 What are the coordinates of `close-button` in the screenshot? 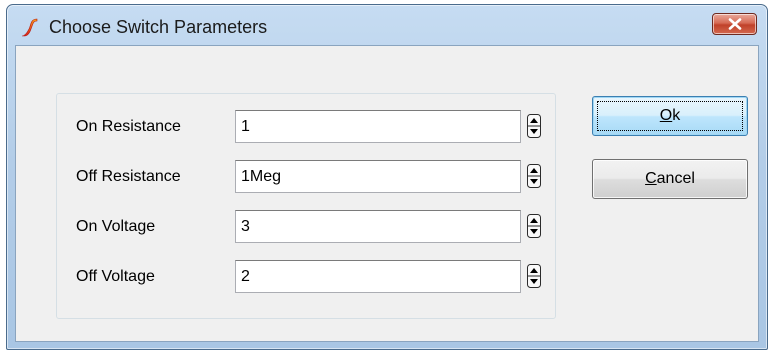 It's located at (734, 24).